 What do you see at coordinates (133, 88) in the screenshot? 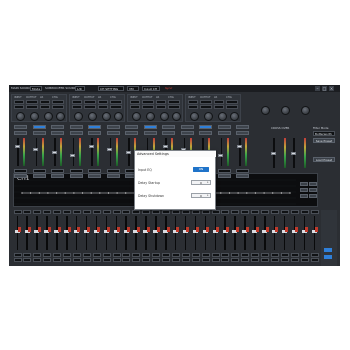
I see `vm-button: VM` at bounding box center [133, 88].